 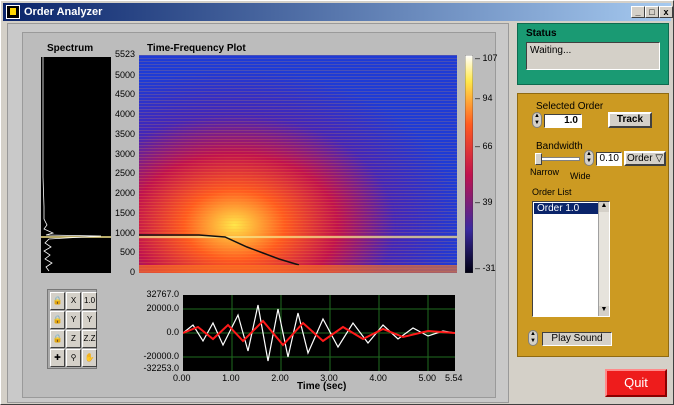 I want to click on graph-palette: 🔒 X 1.0 🔒 Y Y 🔒 Z Z.Z ✚ ⚲ ✋, so click(x=72, y=329).